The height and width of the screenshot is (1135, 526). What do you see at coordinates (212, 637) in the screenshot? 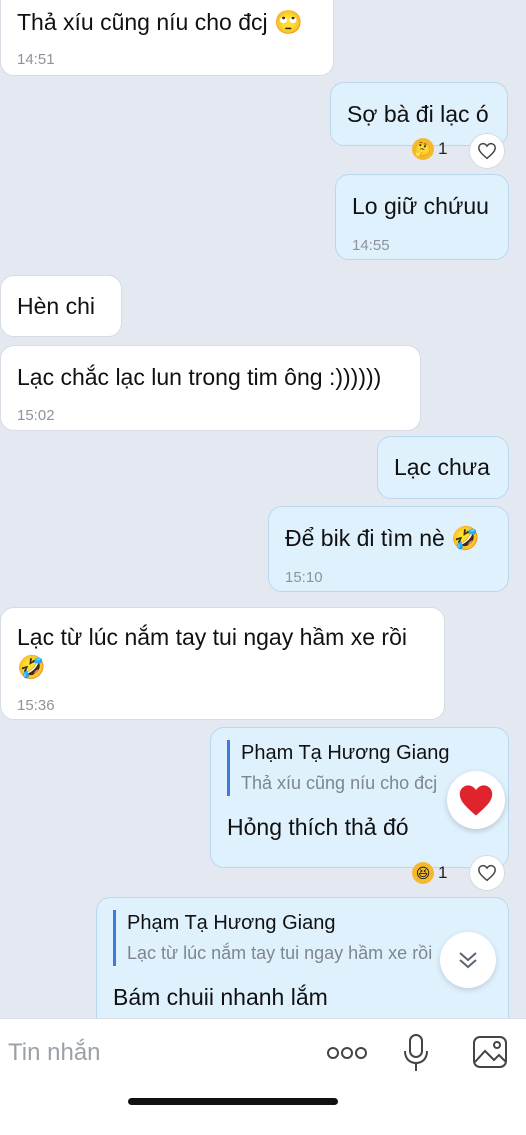
I see `message-text: Lạc từ lúc nắm tay tui ngay hầm xe rồi` at bounding box center [212, 637].